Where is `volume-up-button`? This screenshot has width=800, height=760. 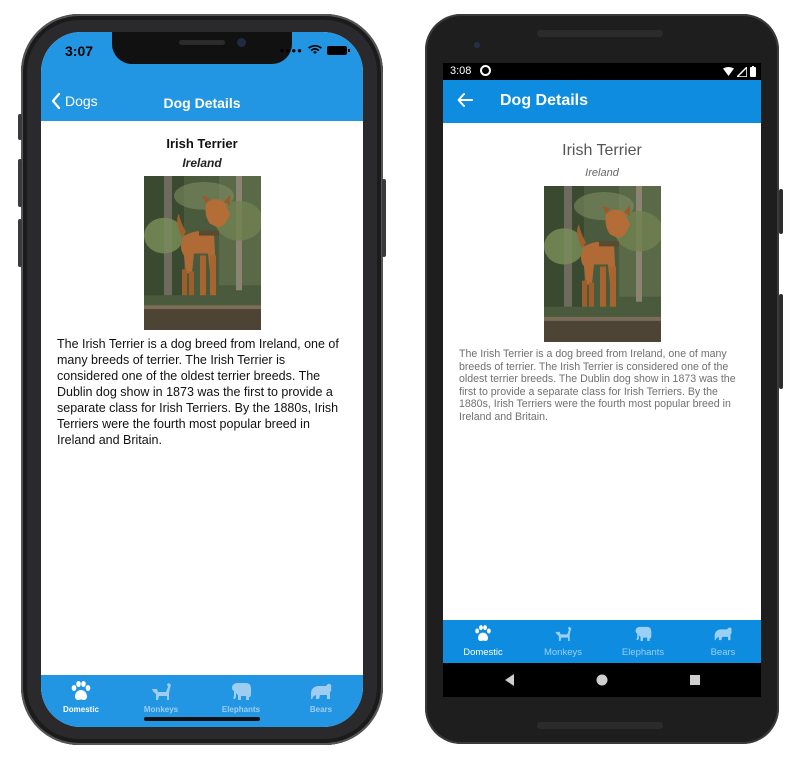 volume-up-button is located at coordinates (20, 183).